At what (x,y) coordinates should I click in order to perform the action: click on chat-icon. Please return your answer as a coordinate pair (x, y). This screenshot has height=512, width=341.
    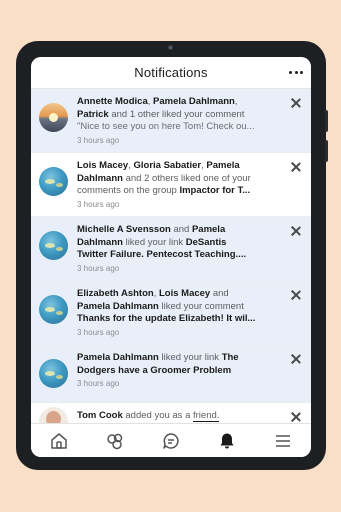
    Looking at the image, I should click on (171, 440).